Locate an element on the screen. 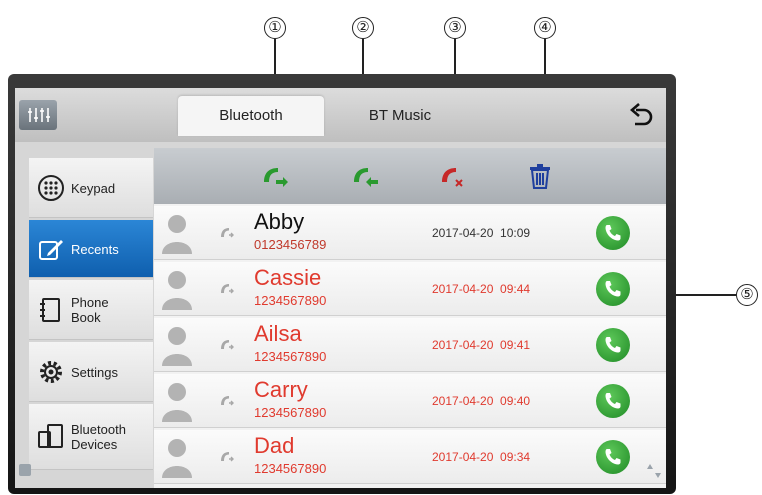 The height and width of the screenshot is (495, 762). outgoing-calls-icon is located at coordinates (276, 177).